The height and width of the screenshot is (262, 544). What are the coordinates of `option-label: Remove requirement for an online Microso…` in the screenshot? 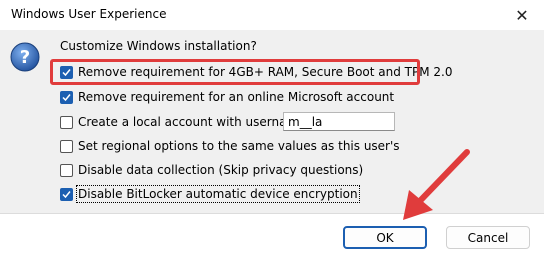 It's located at (236, 97).